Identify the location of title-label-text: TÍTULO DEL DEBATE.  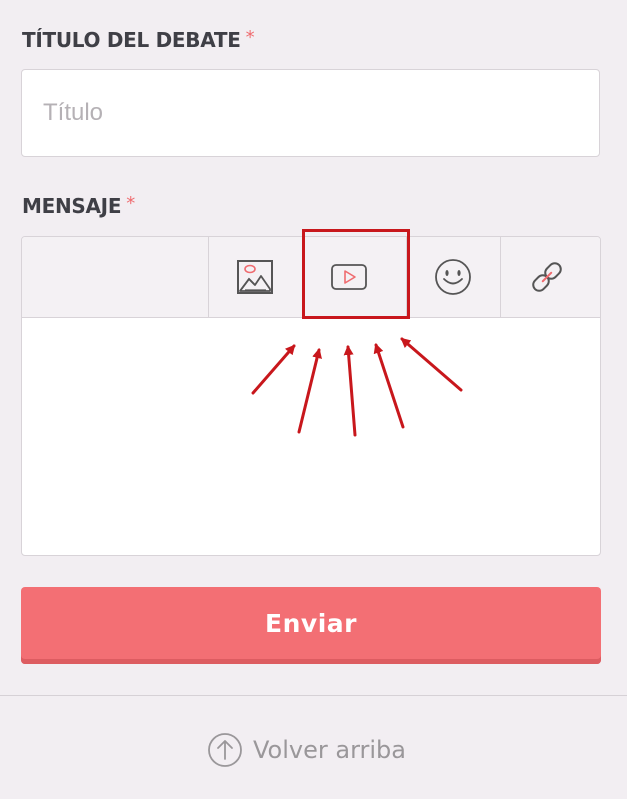
(131, 40).